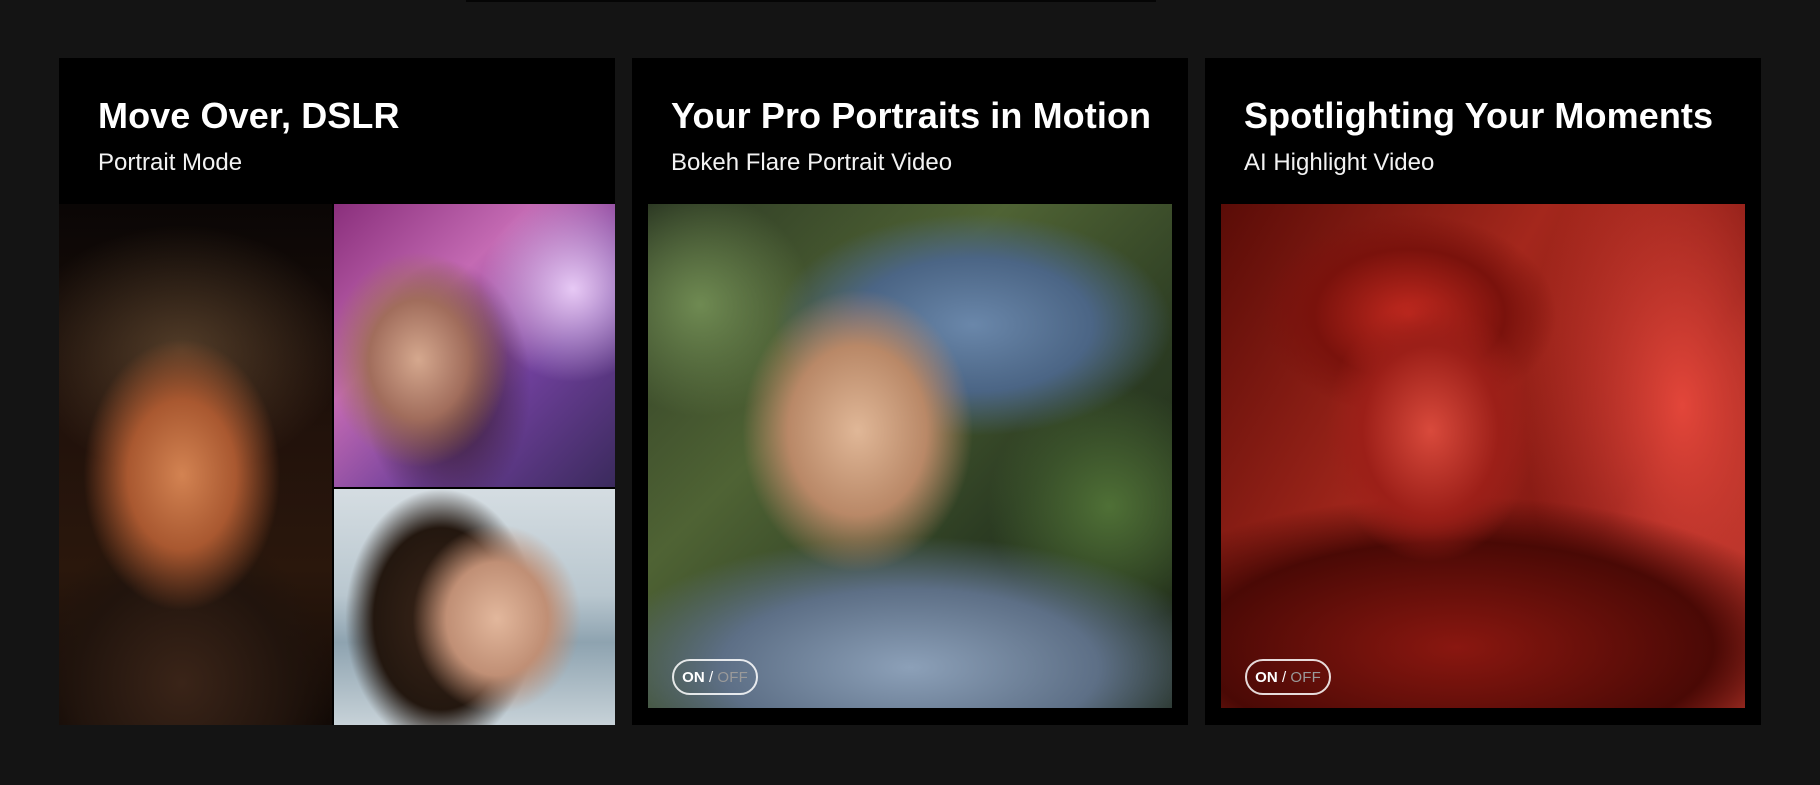 This screenshot has height=785, width=1820. What do you see at coordinates (911, 115) in the screenshot?
I see `card-title: Your Pro Portraits in Motion` at bounding box center [911, 115].